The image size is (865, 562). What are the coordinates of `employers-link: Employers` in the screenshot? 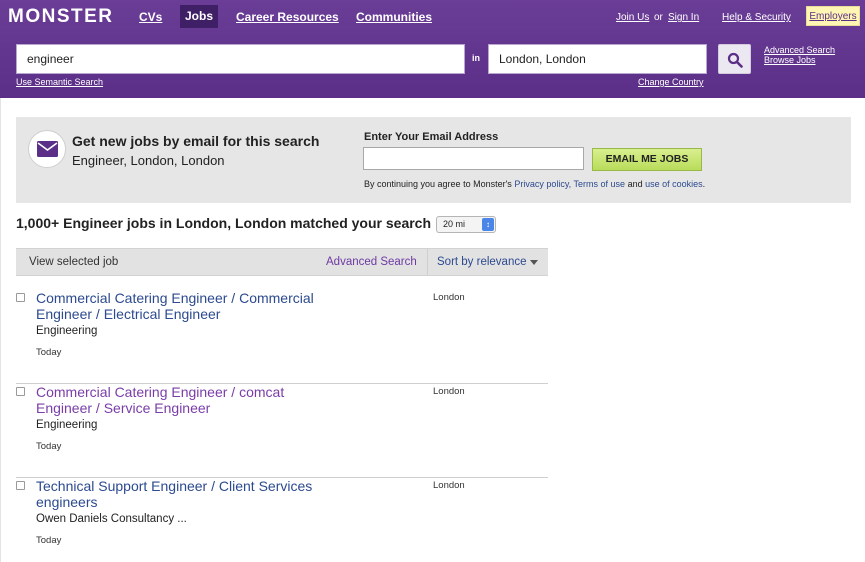 It's located at (833, 16).